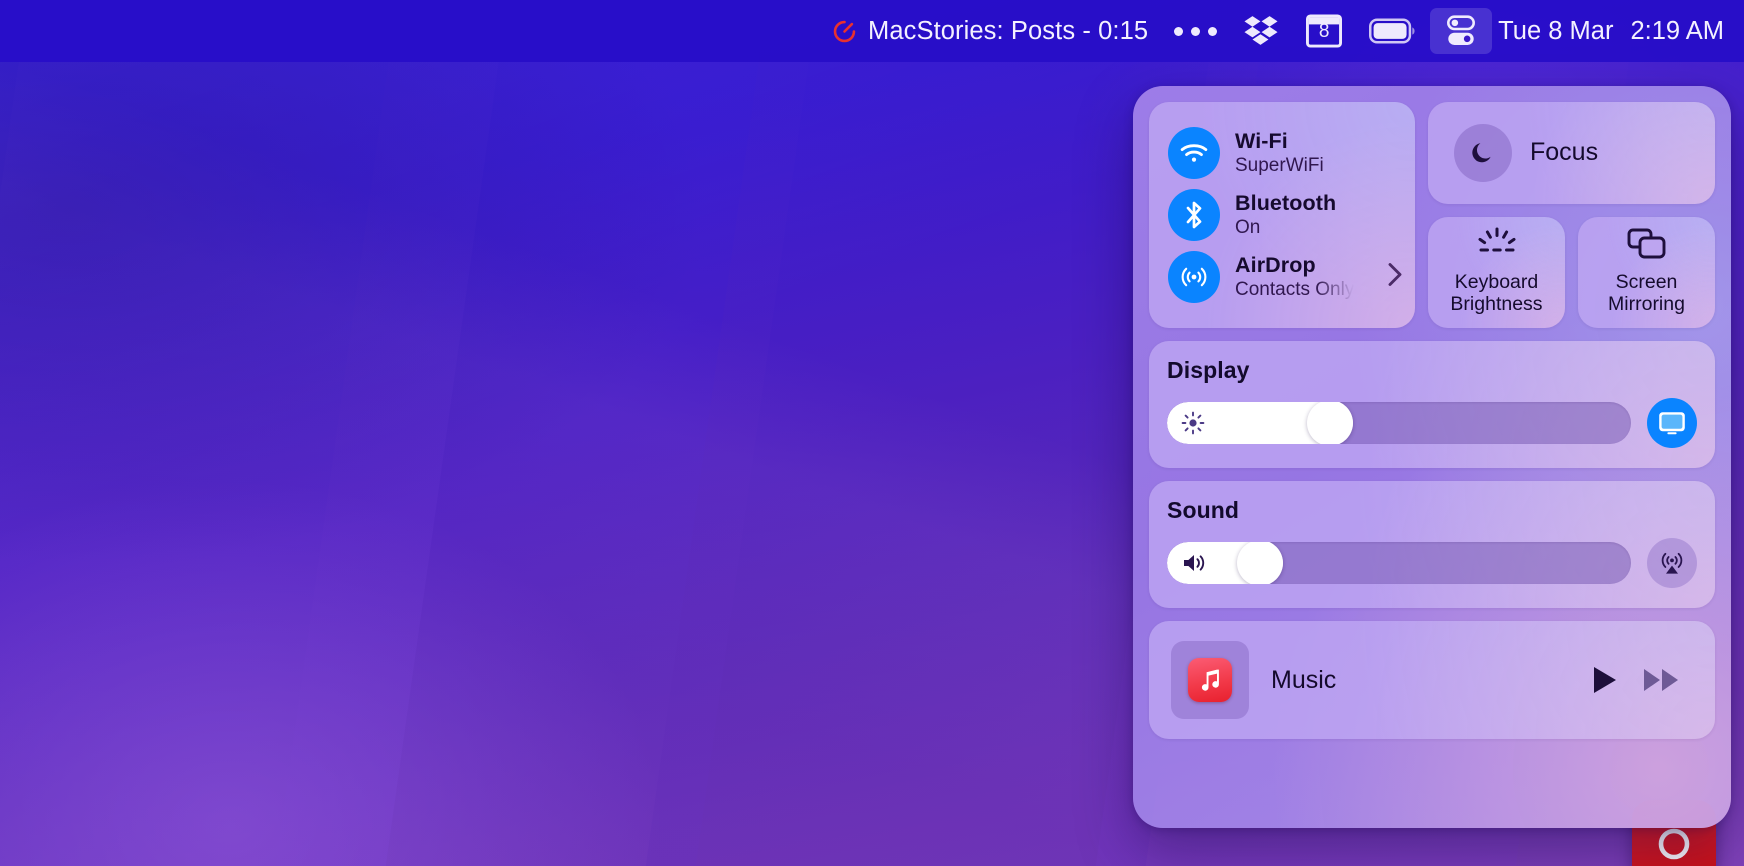 This screenshot has width=1744, height=866. What do you see at coordinates (1194, 277) in the screenshot?
I see `airdrop-icon` at bounding box center [1194, 277].